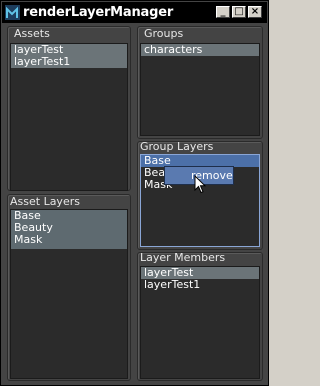  I want to click on minimize-button: _, so click(223, 12).